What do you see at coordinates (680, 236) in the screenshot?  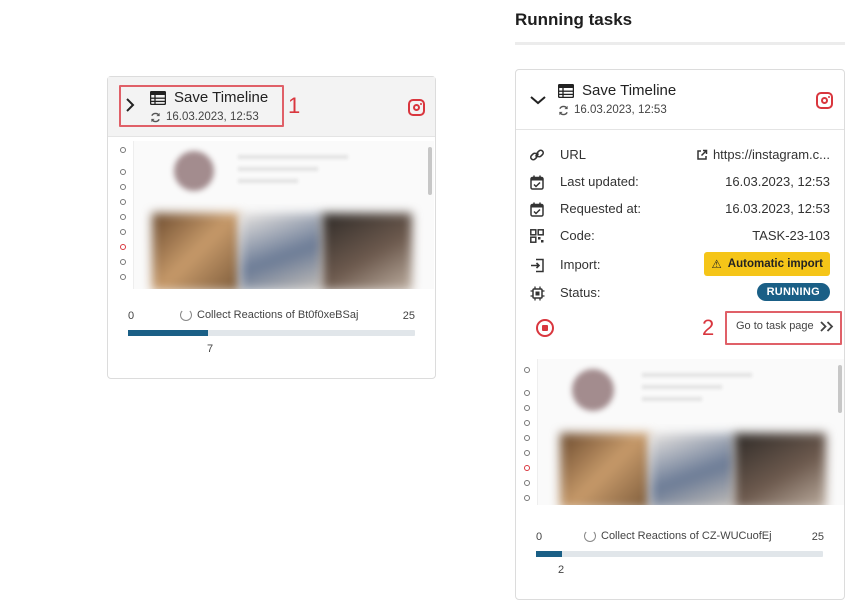 I see `info-row-code: Code: TASK-23-103` at bounding box center [680, 236].